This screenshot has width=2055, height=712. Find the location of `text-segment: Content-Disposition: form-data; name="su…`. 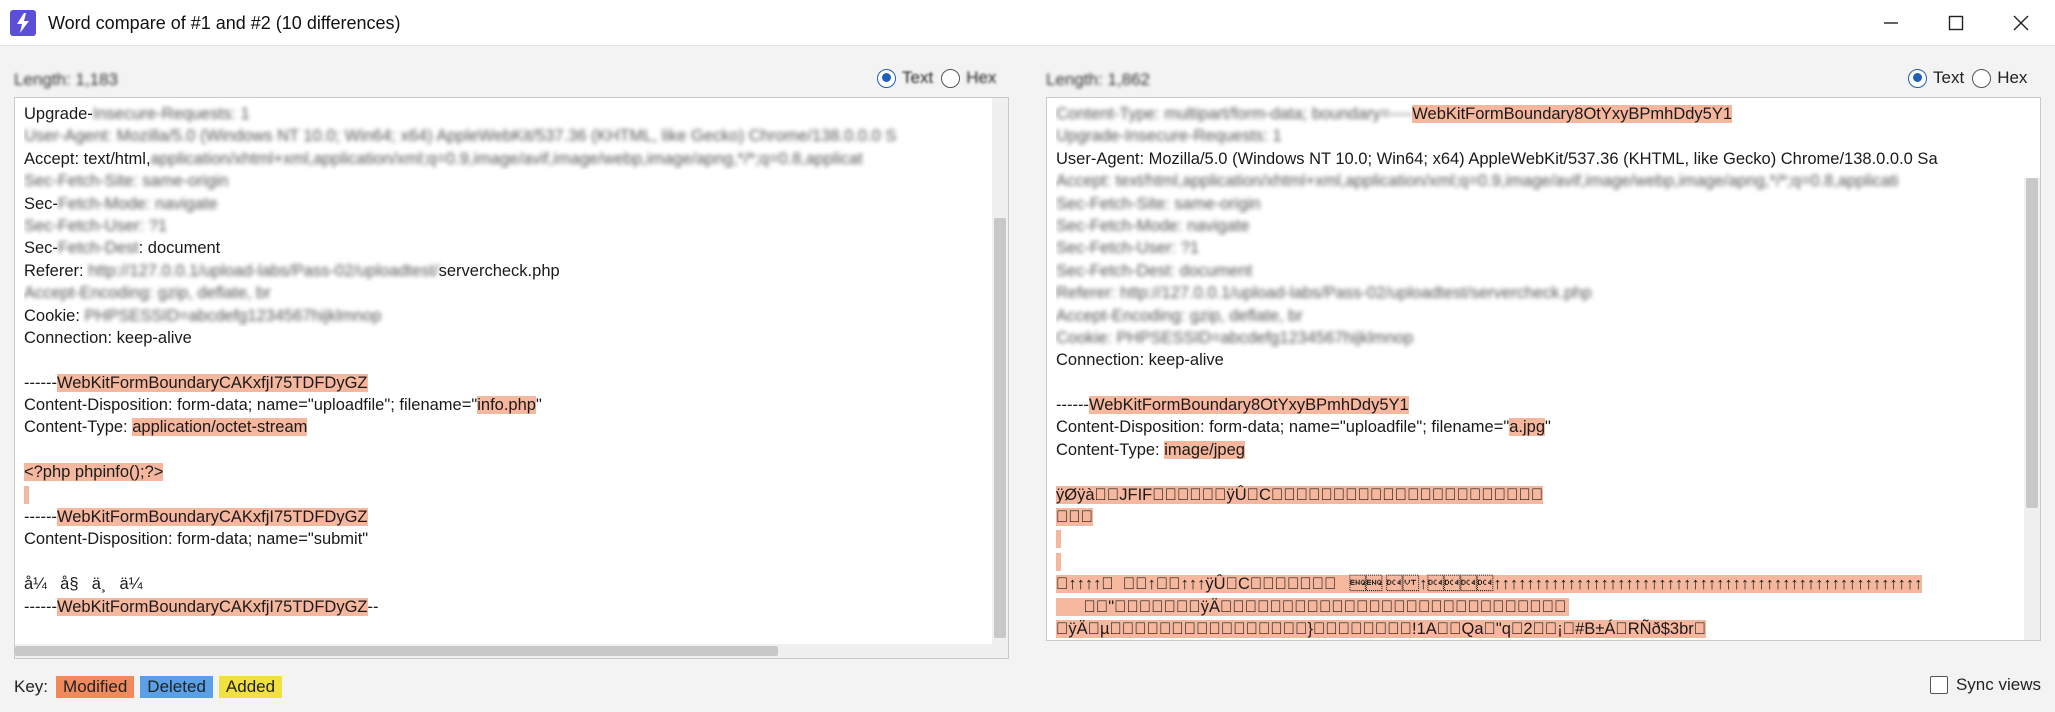

text-segment: Content-Disposition: form-data; name="su… is located at coordinates (196, 539).